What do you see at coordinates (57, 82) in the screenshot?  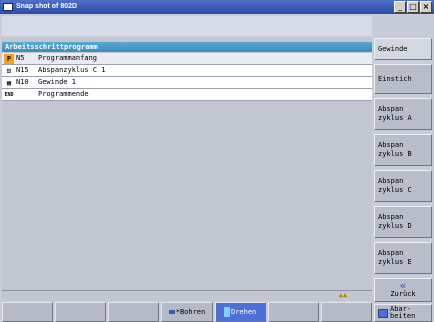 I see `row-text: Gewinde 1` at bounding box center [57, 82].